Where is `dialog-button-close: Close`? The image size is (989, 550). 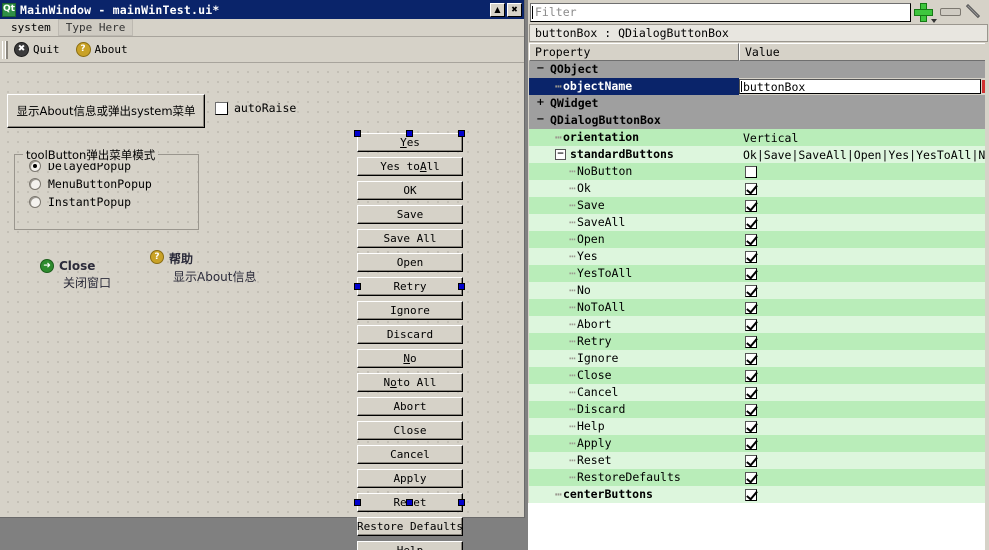 dialog-button-close: Close is located at coordinates (410, 430).